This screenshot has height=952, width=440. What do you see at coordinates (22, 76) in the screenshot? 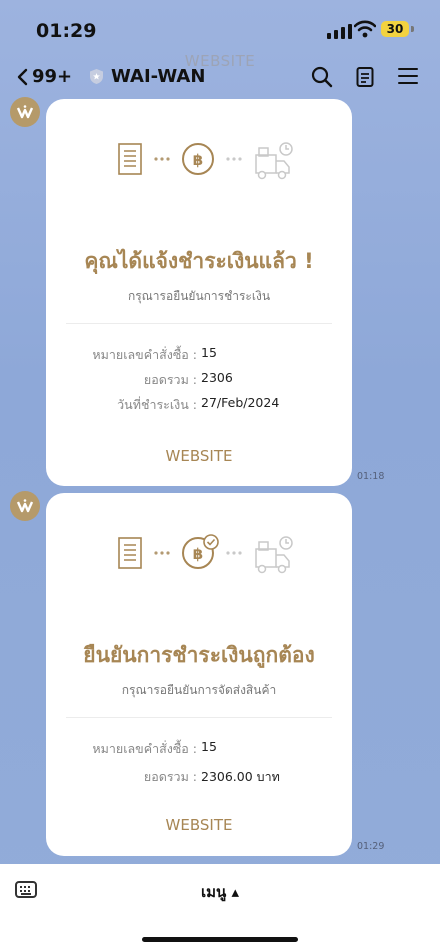
I see `back-chevron-icon` at bounding box center [22, 76].